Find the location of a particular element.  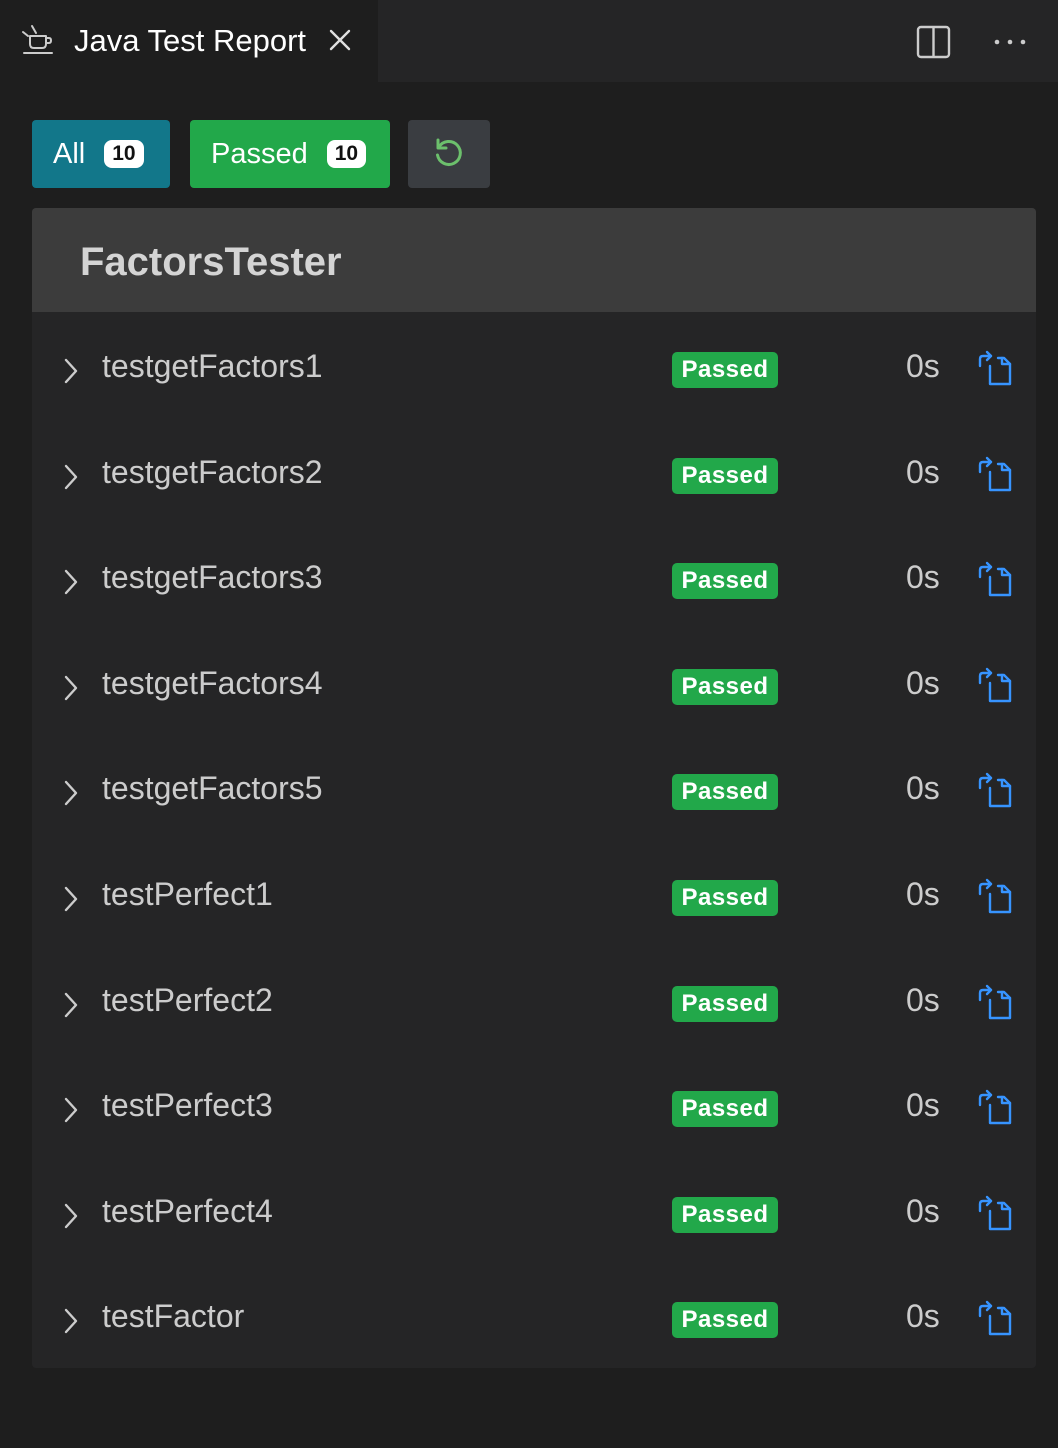

editor-tab-java-test-report: Java Test Report is located at coordinates (189, 41).